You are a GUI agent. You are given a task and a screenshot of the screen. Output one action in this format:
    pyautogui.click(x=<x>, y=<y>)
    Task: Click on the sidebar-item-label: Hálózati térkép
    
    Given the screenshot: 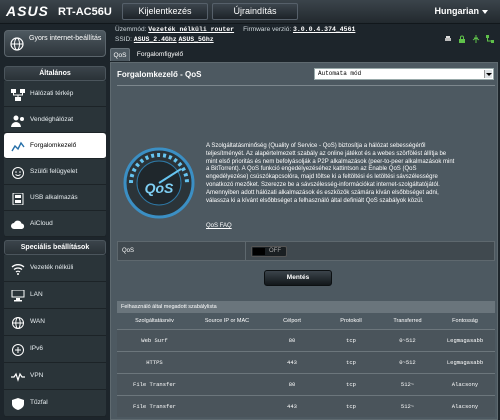 What is the action you would take?
    pyautogui.click(x=52, y=93)
    